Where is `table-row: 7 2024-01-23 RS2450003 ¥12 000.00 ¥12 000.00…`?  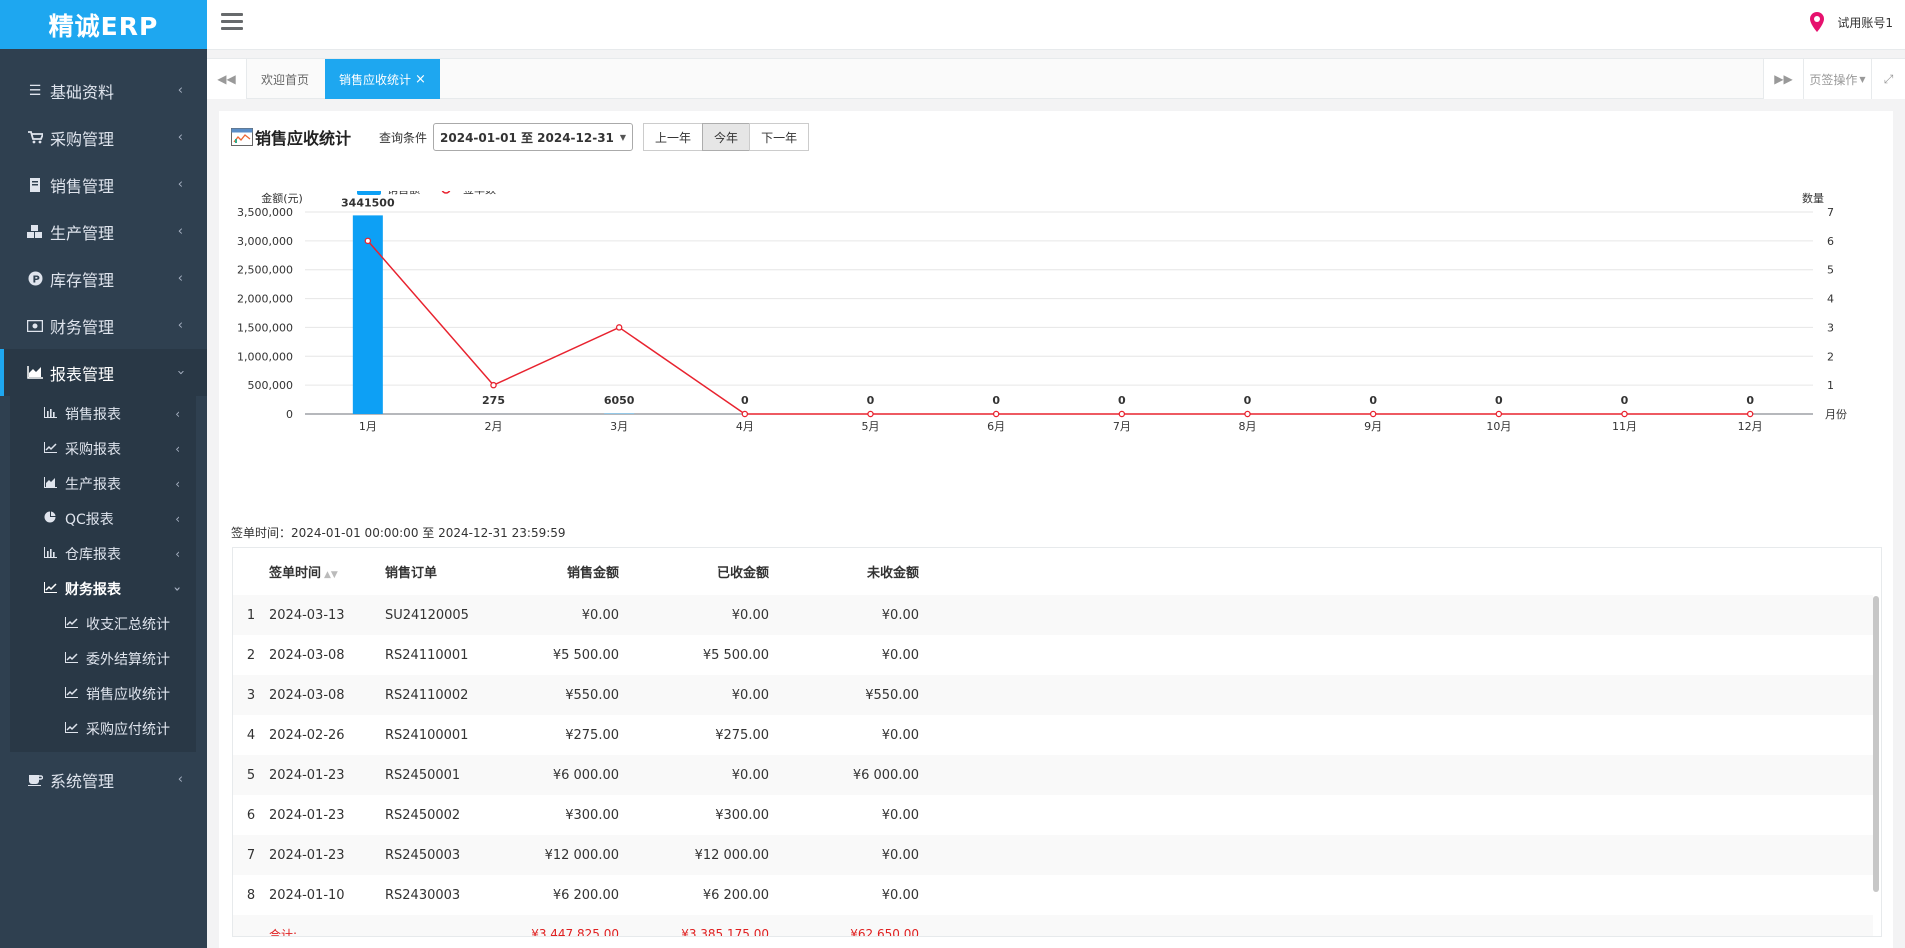
table-row: 7 2024-01-23 RS2450003 ¥12 000.00 ¥12 000.00… is located at coordinates (1053, 855).